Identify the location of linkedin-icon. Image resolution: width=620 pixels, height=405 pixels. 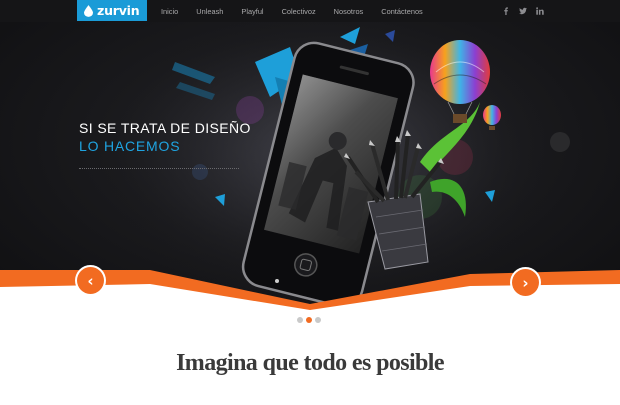
(540, 11).